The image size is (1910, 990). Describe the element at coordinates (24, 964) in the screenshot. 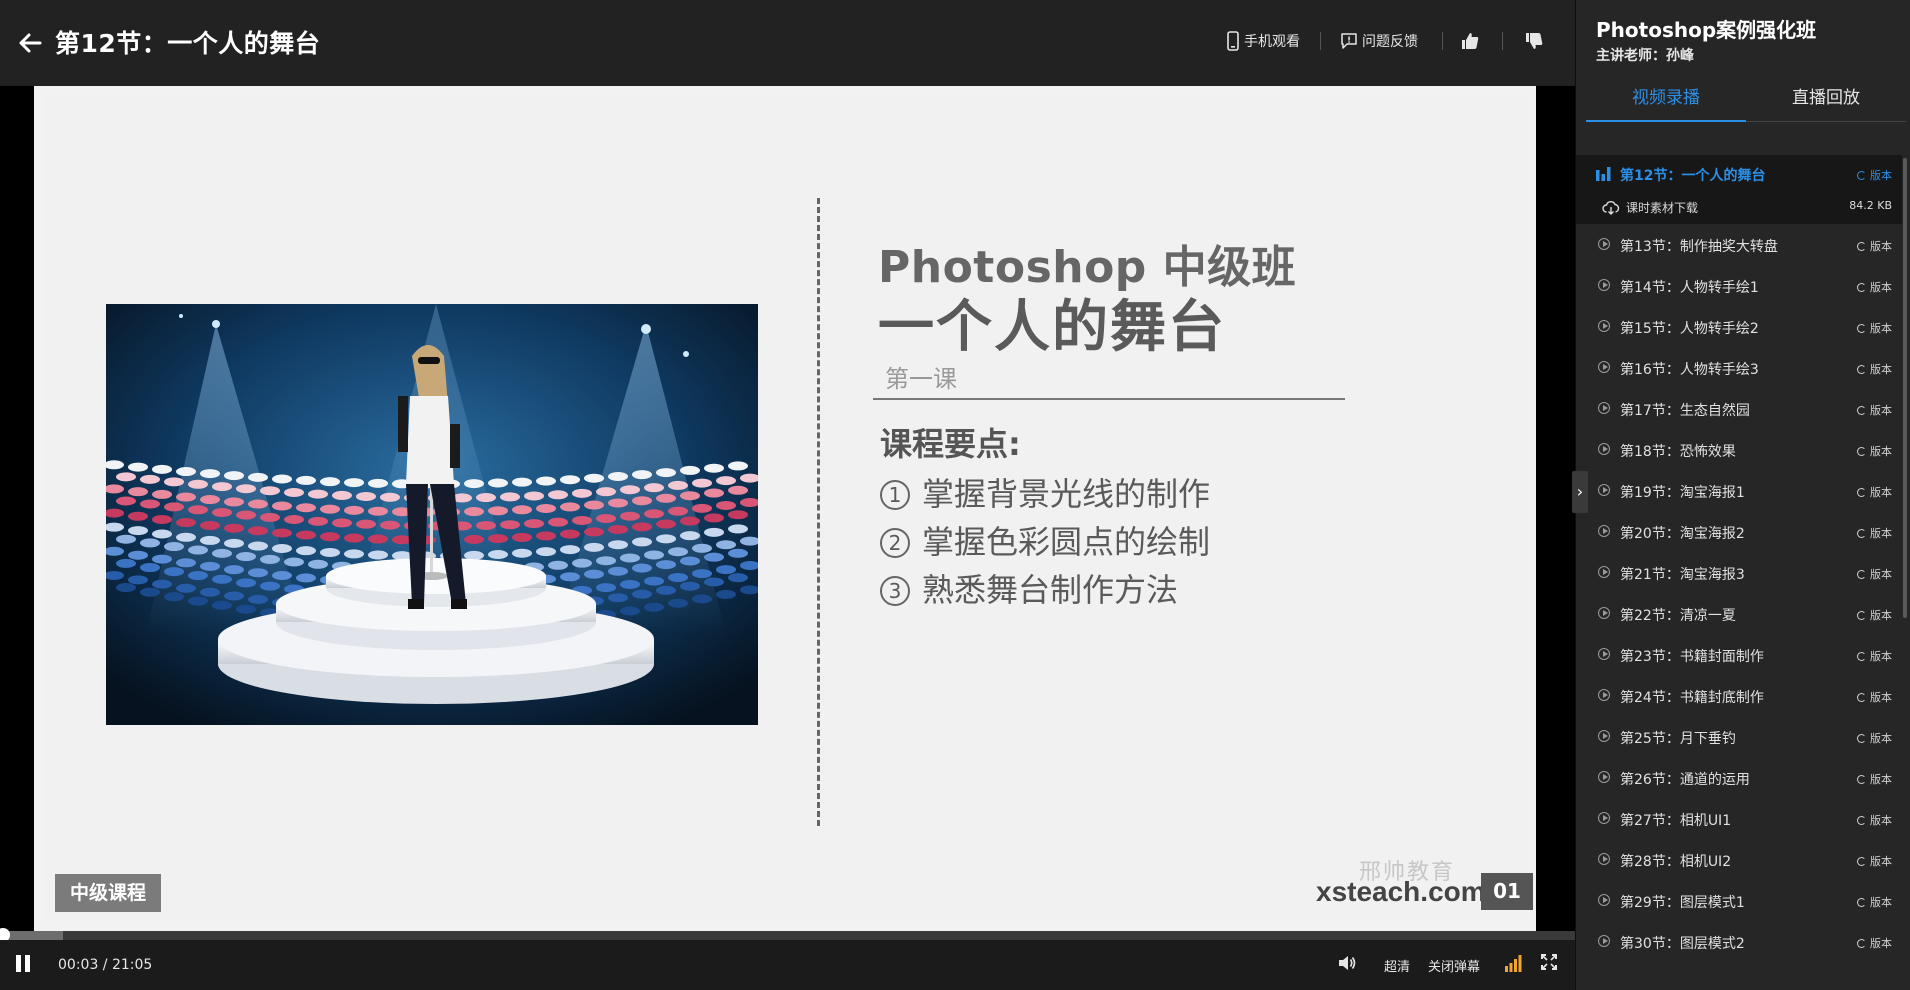

I see `pause-button` at that location.